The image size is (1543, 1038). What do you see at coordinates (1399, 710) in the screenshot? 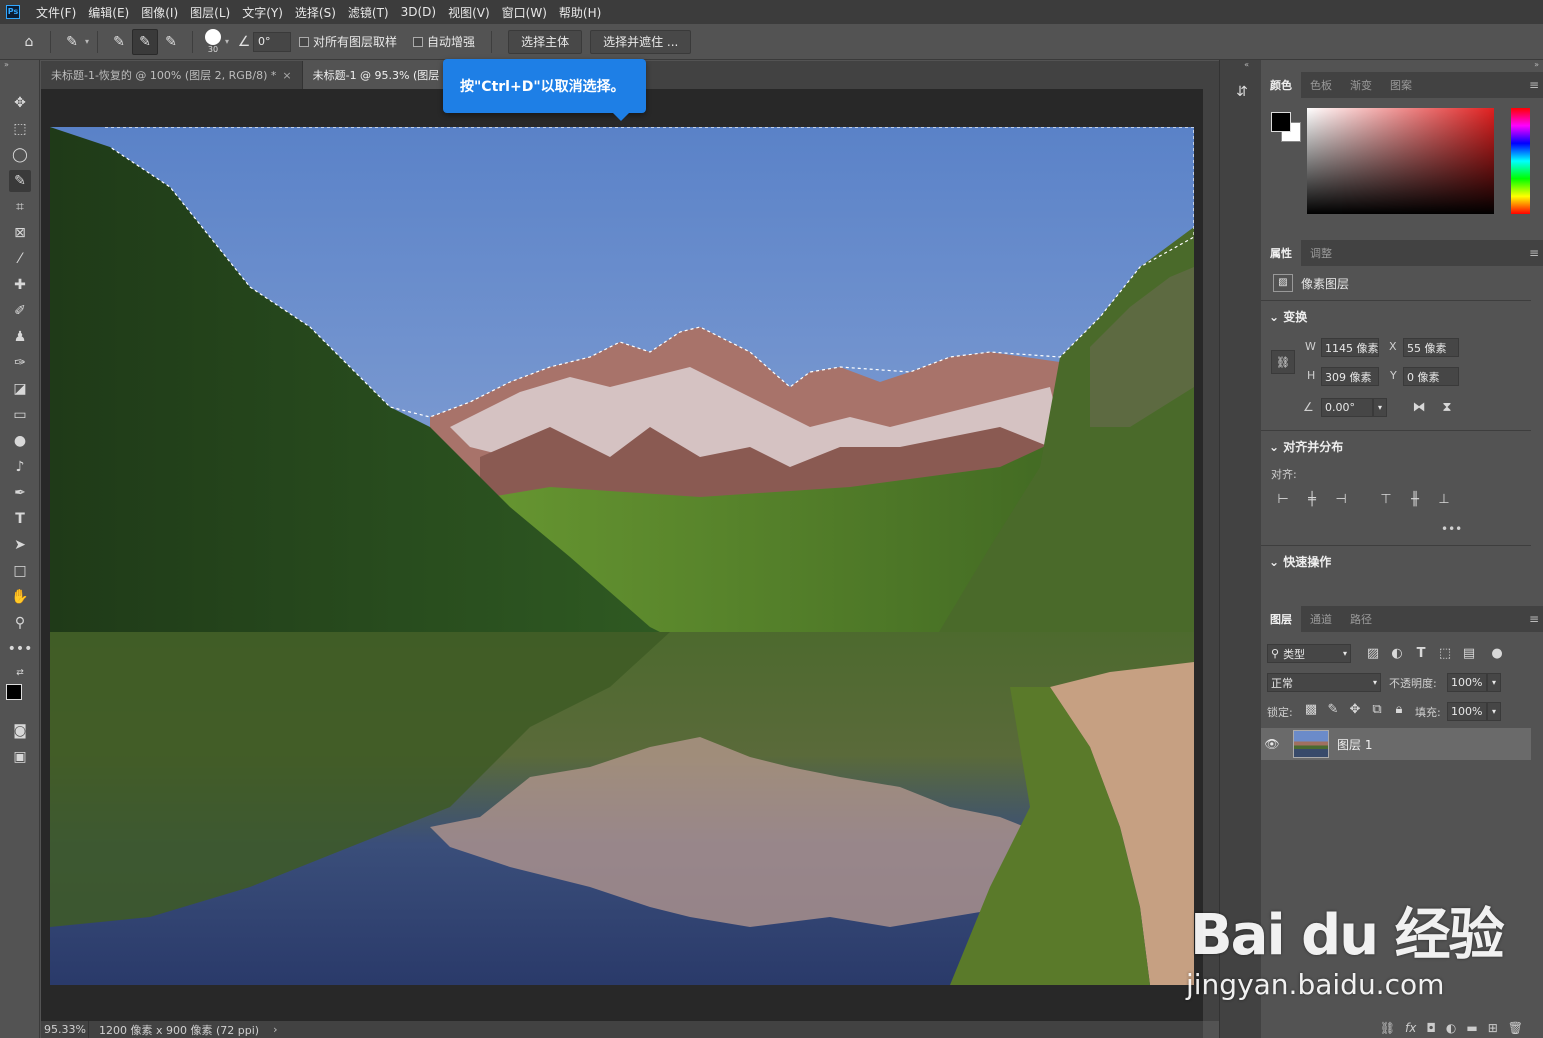
I see `lock-all-icon: 🔒︎` at bounding box center [1399, 710].